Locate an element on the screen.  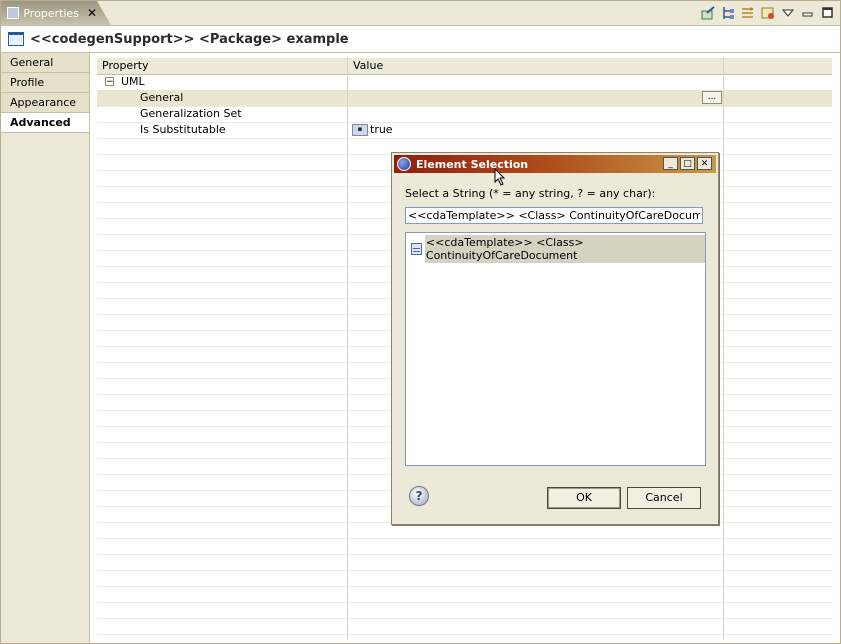
advanced-icon is located at coordinates (768, 13).